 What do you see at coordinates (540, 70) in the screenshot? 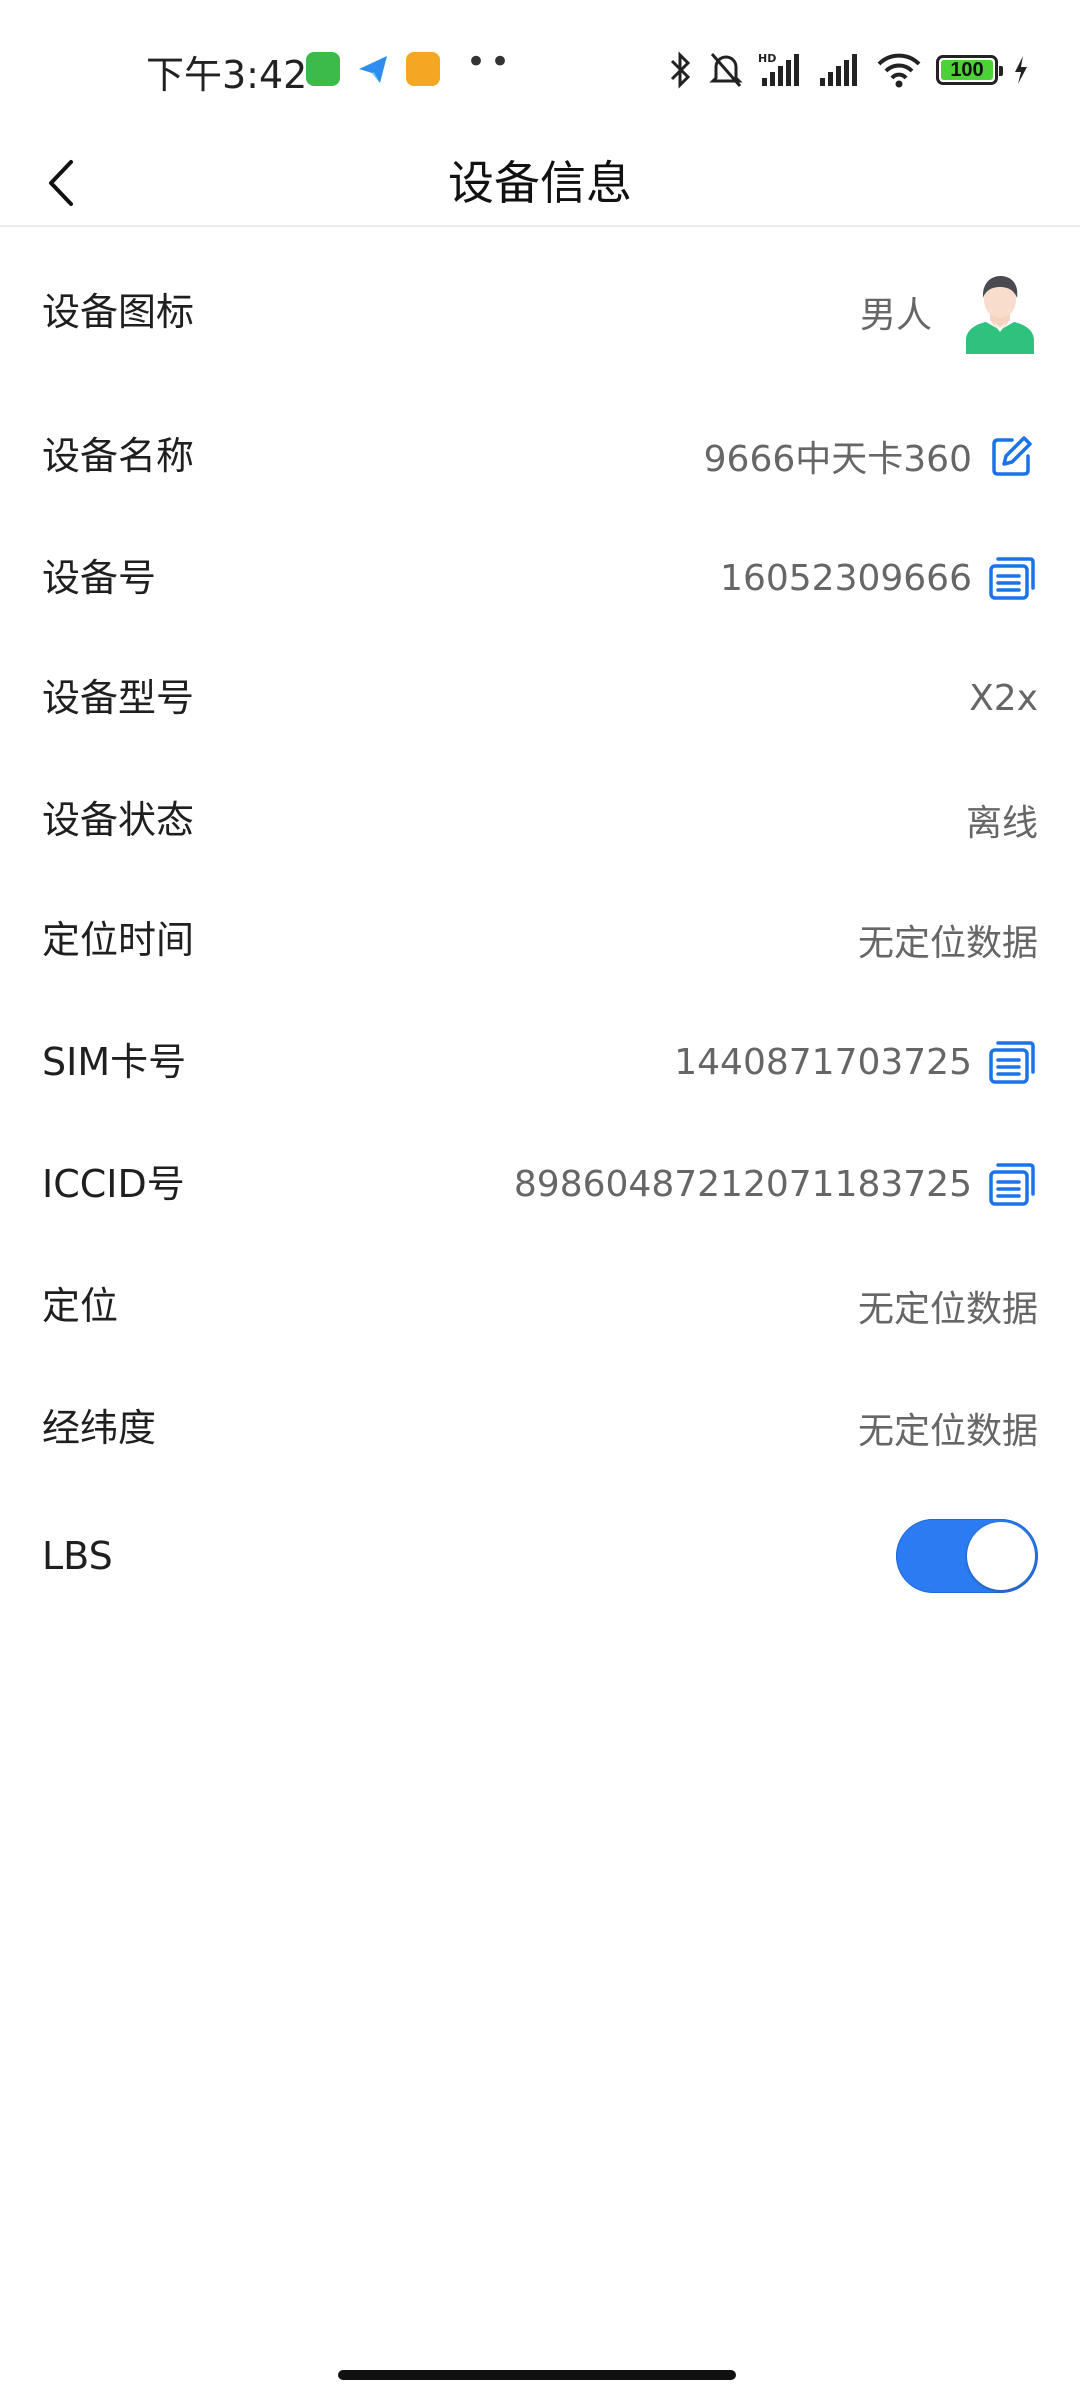
I see `status-bar: 下午3:42 •• HD 100` at bounding box center [540, 70].